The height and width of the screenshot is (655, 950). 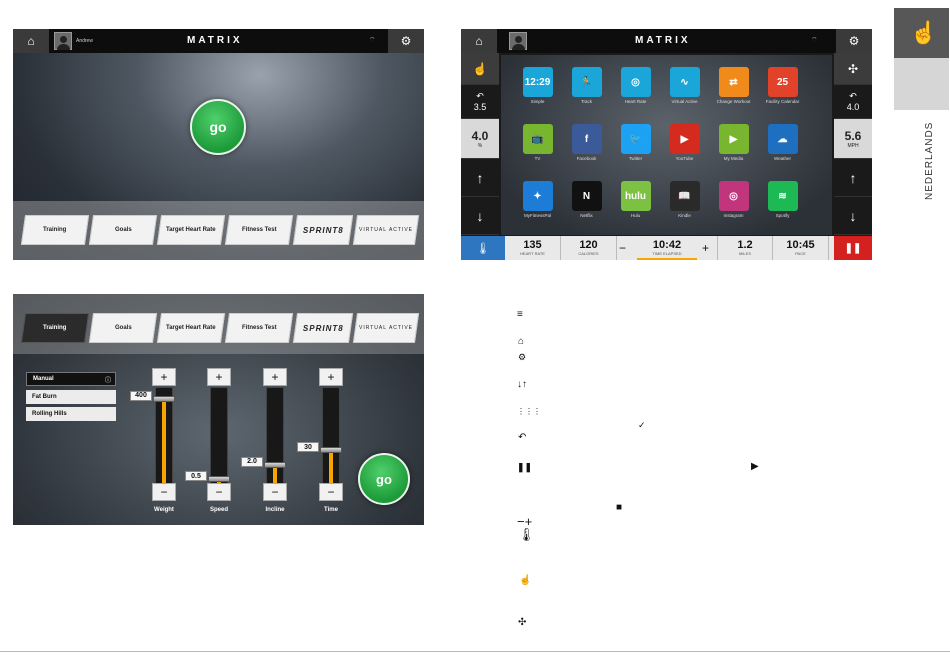 I want to click on app-icon: ⇄, so click(x=733, y=82).